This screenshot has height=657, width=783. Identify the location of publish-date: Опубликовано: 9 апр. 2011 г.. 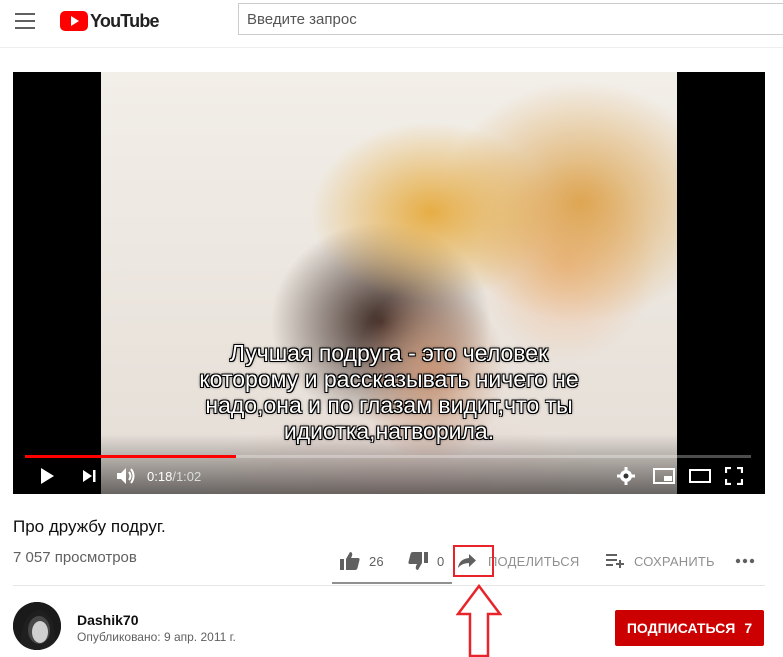
(156, 637).